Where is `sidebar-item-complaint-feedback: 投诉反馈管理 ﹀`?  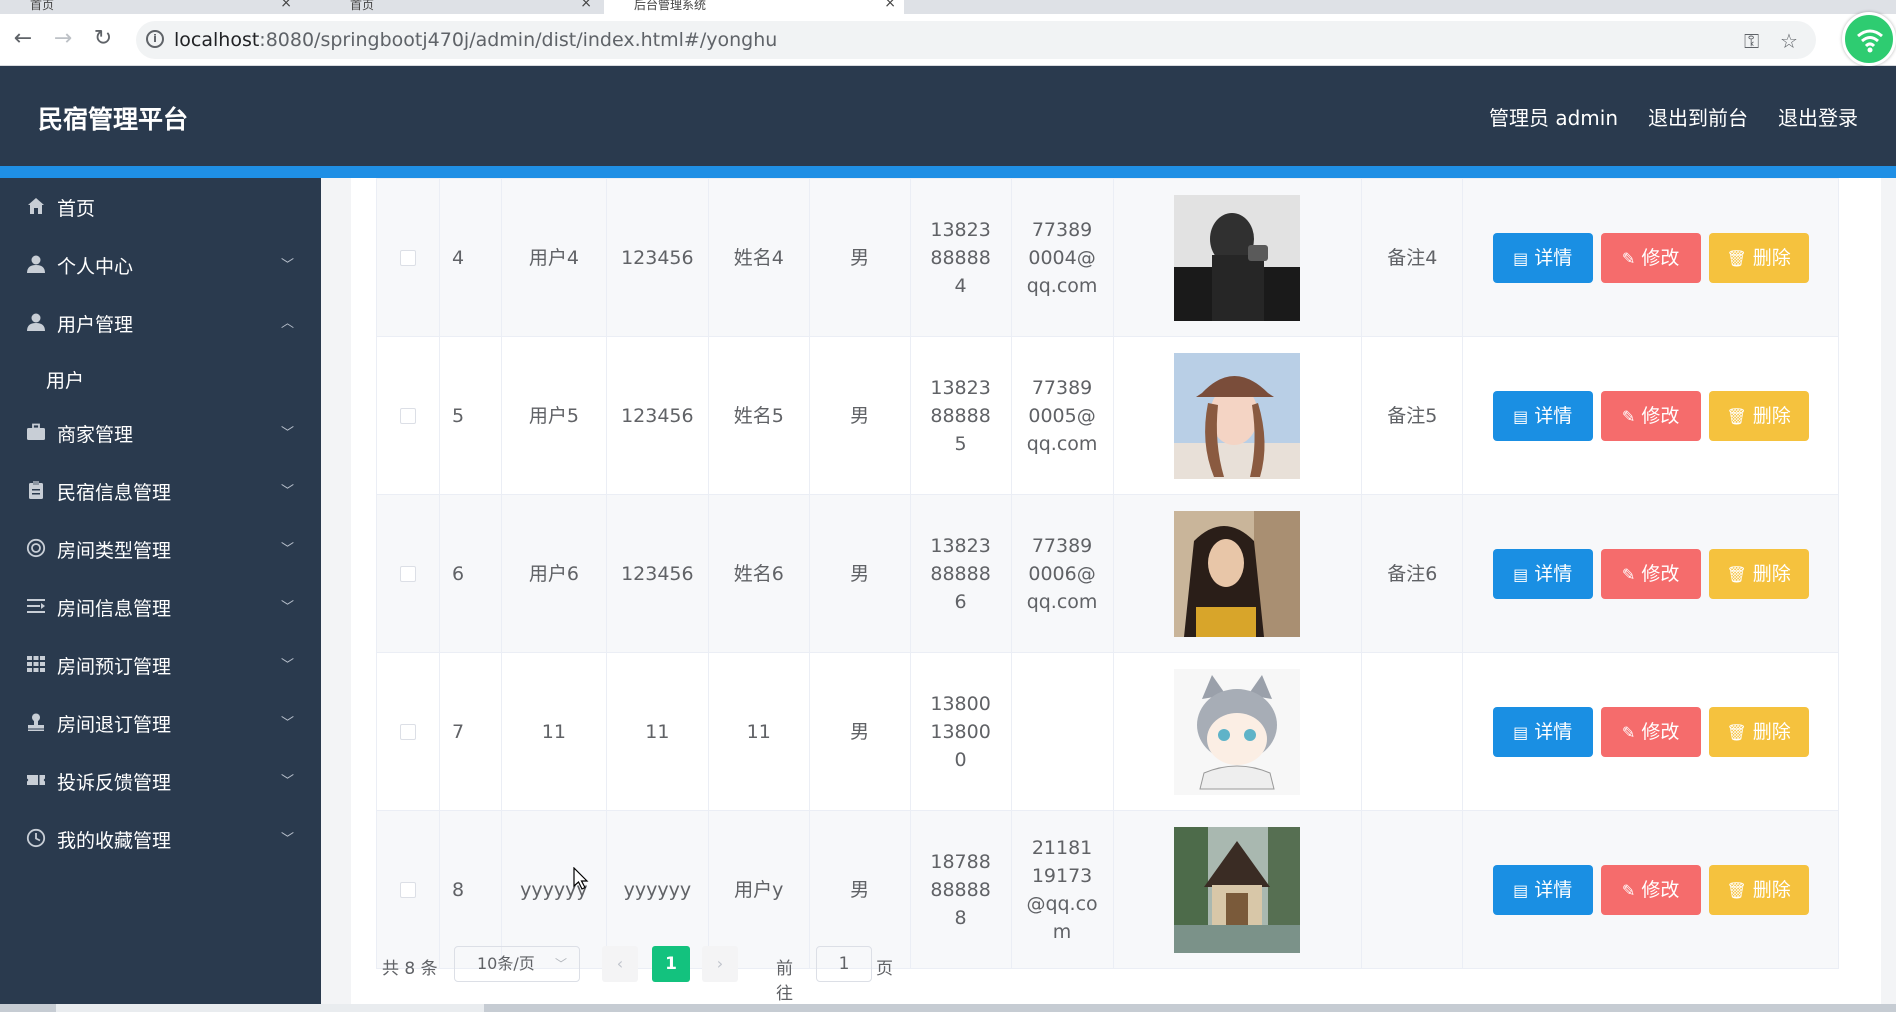
sidebar-item-complaint-feedback: 投诉反馈管理 ﹀ is located at coordinates (160, 780).